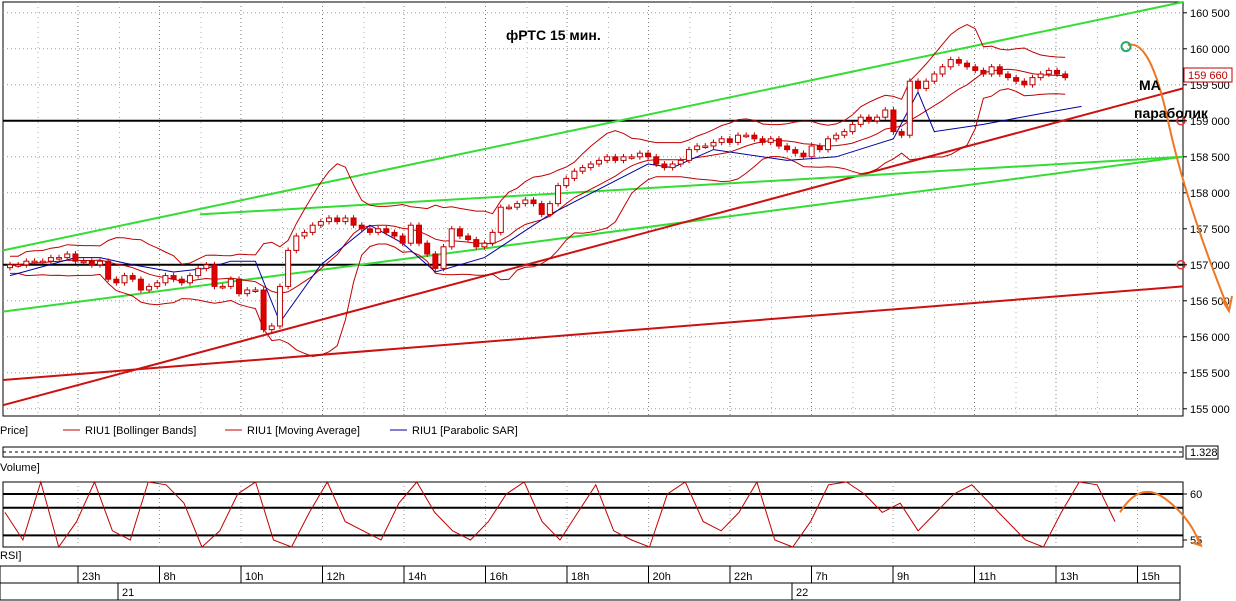 This screenshot has width=1236, height=601. Describe the element at coordinates (1196, 495) in the screenshot. I see `rsi-tick-label: 60` at that location.